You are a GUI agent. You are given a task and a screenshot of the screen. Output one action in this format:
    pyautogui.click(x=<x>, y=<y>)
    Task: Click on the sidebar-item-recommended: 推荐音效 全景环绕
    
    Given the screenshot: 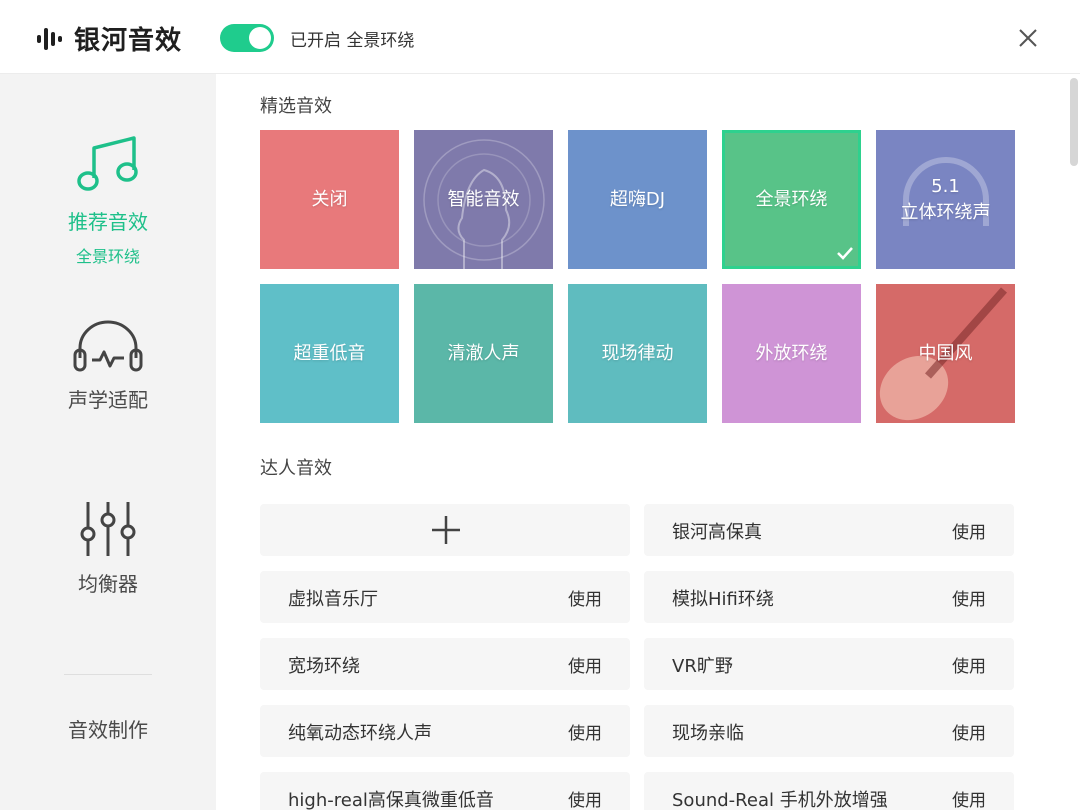 What is the action you would take?
    pyautogui.click(x=108, y=200)
    